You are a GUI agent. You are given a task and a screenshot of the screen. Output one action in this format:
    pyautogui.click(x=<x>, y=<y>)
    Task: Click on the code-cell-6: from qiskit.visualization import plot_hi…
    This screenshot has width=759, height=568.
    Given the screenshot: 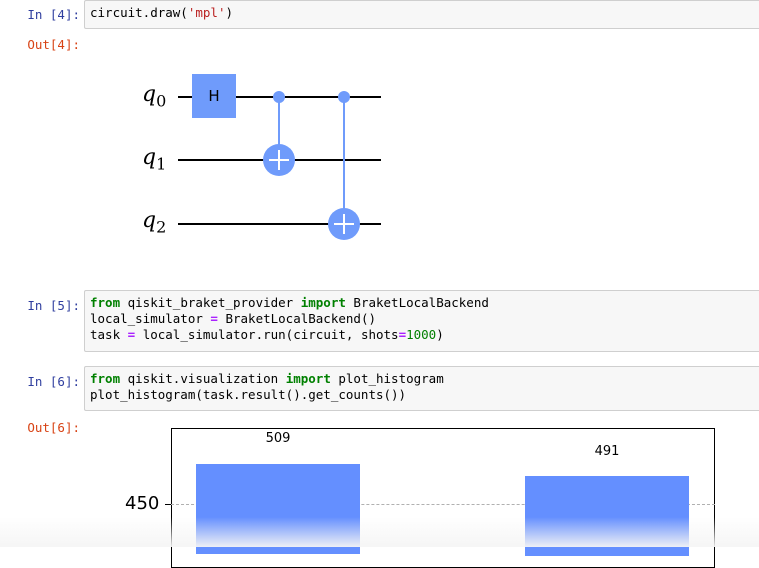 What is the action you would take?
    pyautogui.click(x=421, y=388)
    